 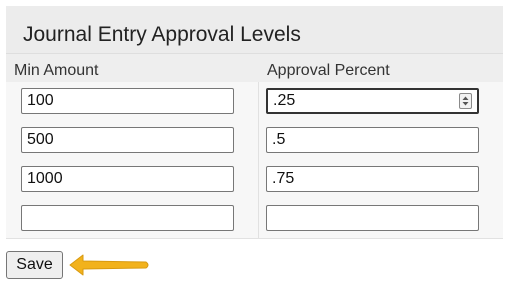 What do you see at coordinates (127, 101) in the screenshot?
I see `min-amount-field: 100` at bounding box center [127, 101].